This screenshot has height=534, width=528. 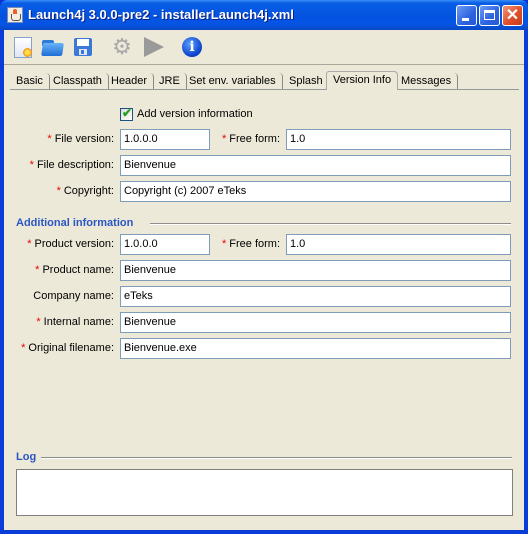 I want to click on add-version-info-checkbox: ✔, so click(x=126, y=113).